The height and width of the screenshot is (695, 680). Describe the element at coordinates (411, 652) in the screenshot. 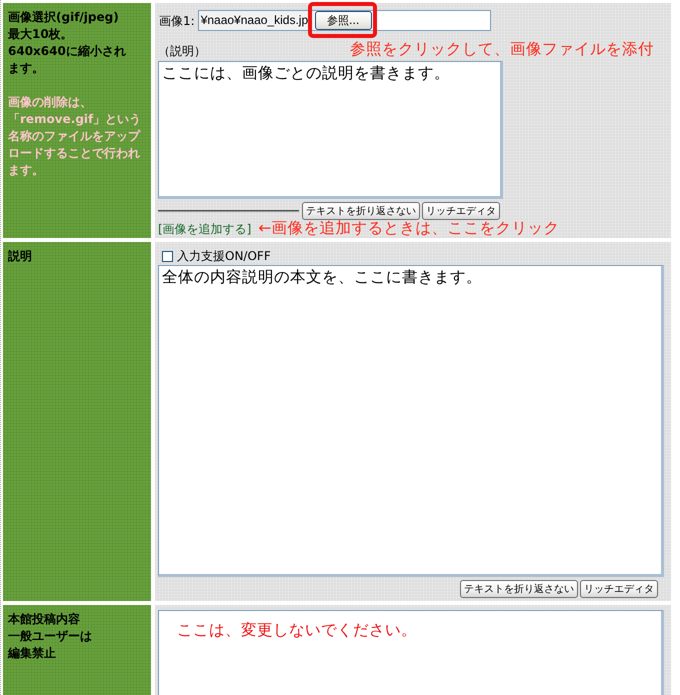

I see `locked-textarea: ここは、変更しないでください。` at that location.